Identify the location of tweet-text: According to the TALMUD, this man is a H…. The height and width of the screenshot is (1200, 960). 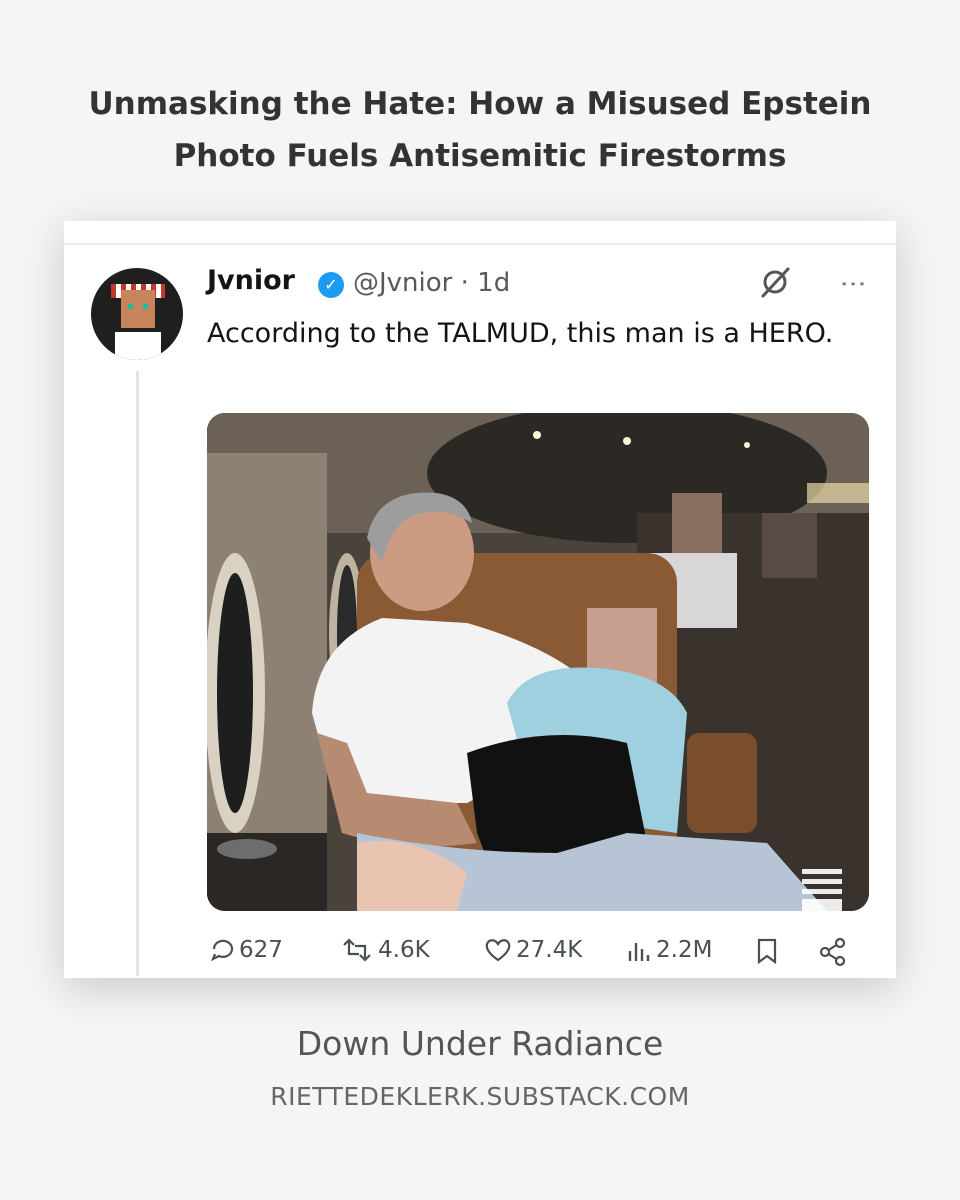
(520, 333).